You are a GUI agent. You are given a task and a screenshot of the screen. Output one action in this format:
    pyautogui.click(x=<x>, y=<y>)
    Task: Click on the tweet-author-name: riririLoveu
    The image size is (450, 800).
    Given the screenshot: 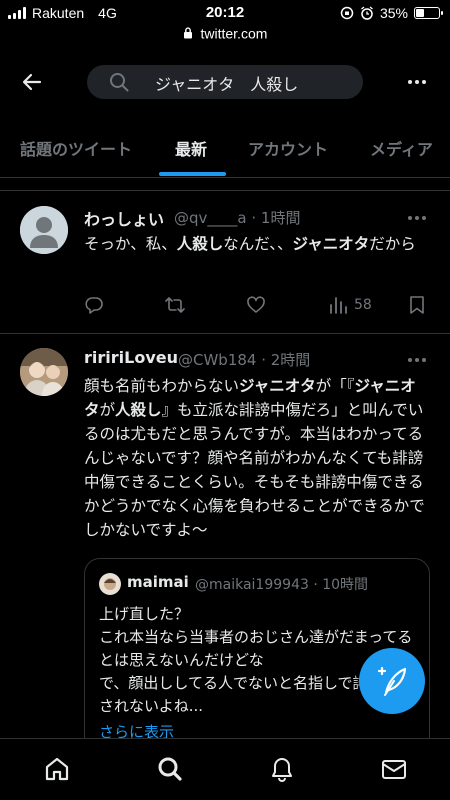 What is the action you would take?
    pyautogui.click(x=131, y=357)
    